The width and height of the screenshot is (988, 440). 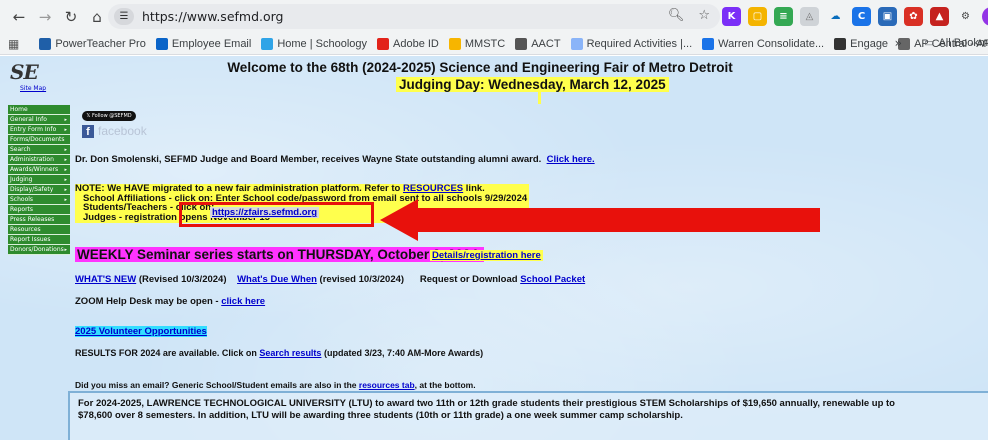 I want to click on follow-twitter-button: 𝕏 Follow @SEFMD, so click(x=109, y=116).